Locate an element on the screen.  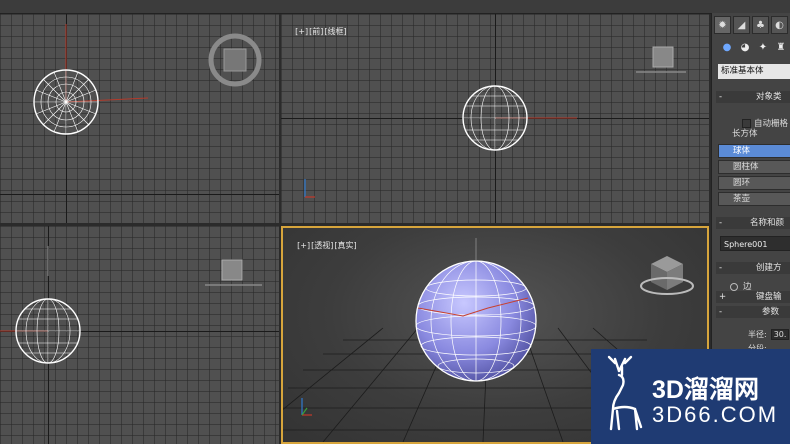
cameras-icon: ♜ is located at coordinates (781, 48).